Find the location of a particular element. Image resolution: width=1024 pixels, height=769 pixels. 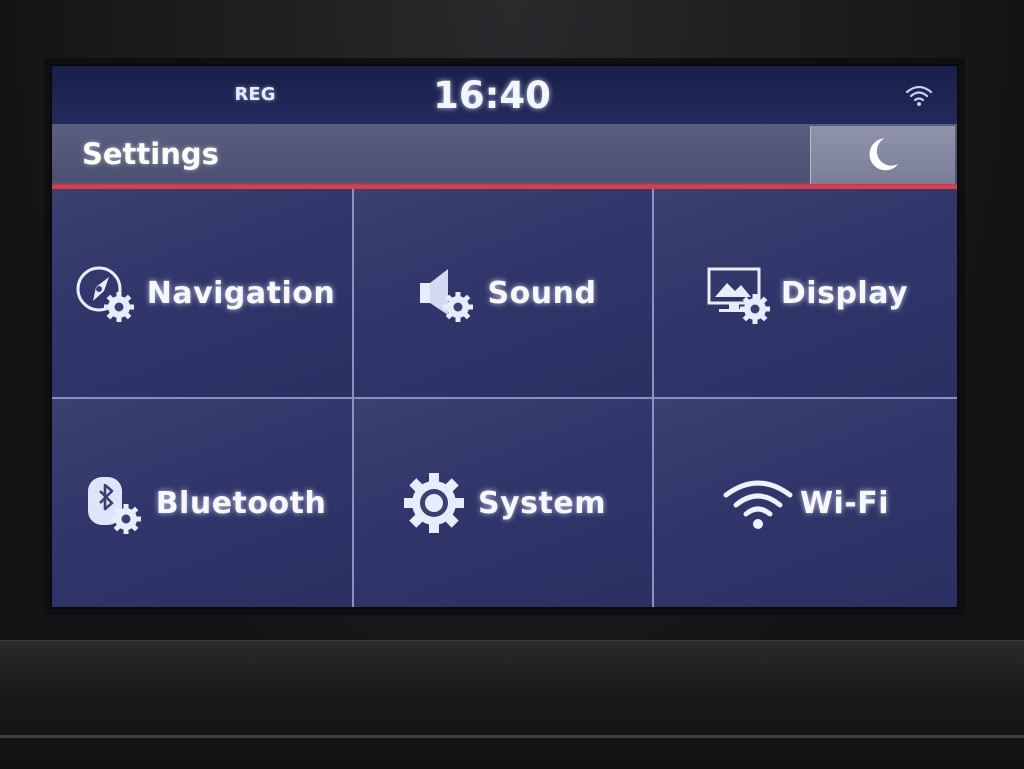

display-settings-icon is located at coordinates (738, 295).